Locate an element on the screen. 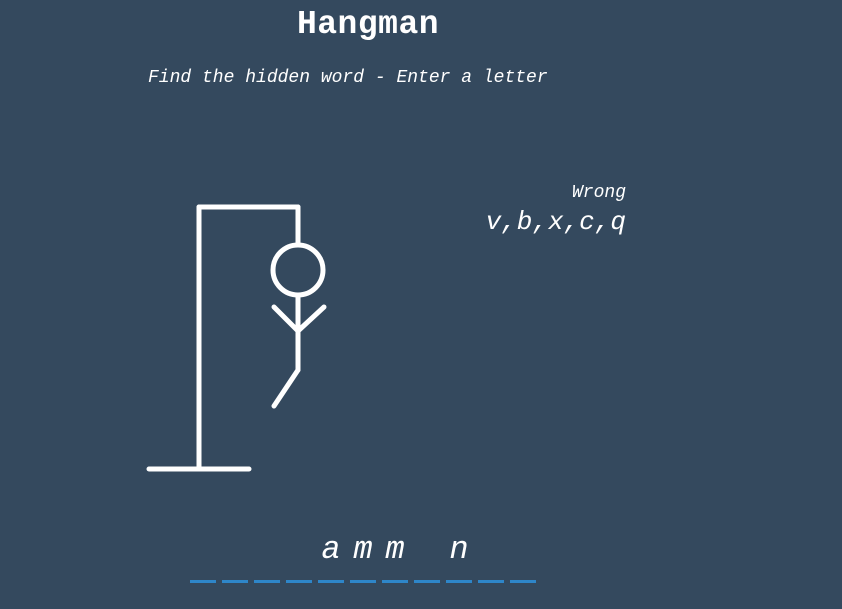 This screenshot has height=609, width=842. hidden-word: ammn is located at coordinates (366, 556).